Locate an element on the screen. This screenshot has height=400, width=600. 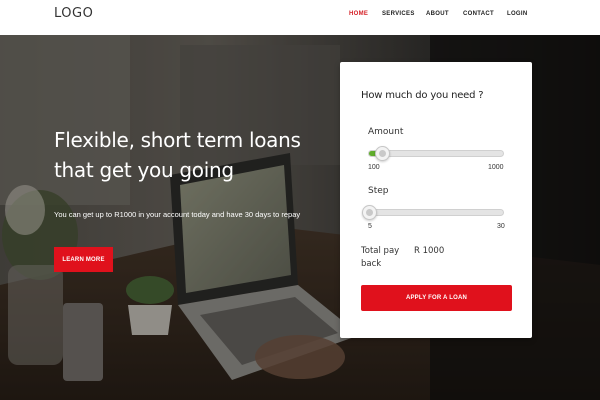
nav-link-contact: CONTACT is located at coordinates (478, 14).